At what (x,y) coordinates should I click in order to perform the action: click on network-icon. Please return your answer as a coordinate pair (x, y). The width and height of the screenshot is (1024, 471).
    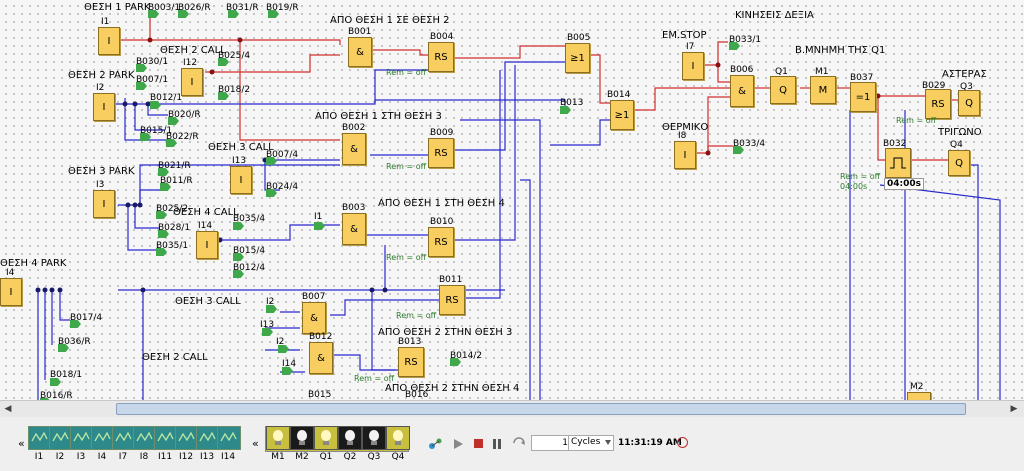
    Looking at the image, I should click on (435, 444).